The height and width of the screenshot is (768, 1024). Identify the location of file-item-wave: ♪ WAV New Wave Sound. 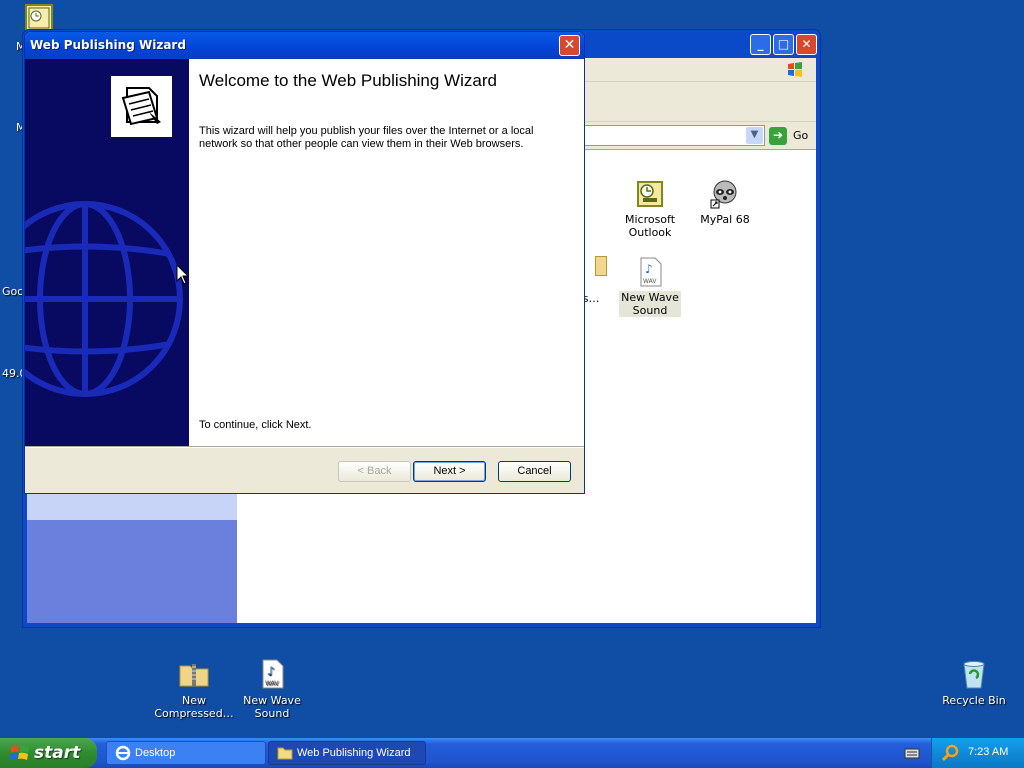
(650, 286).